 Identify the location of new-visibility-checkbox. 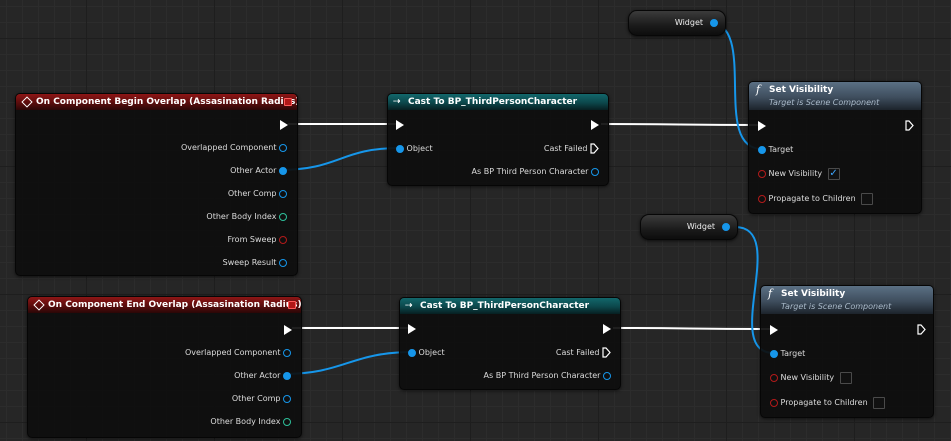
(845, 377).